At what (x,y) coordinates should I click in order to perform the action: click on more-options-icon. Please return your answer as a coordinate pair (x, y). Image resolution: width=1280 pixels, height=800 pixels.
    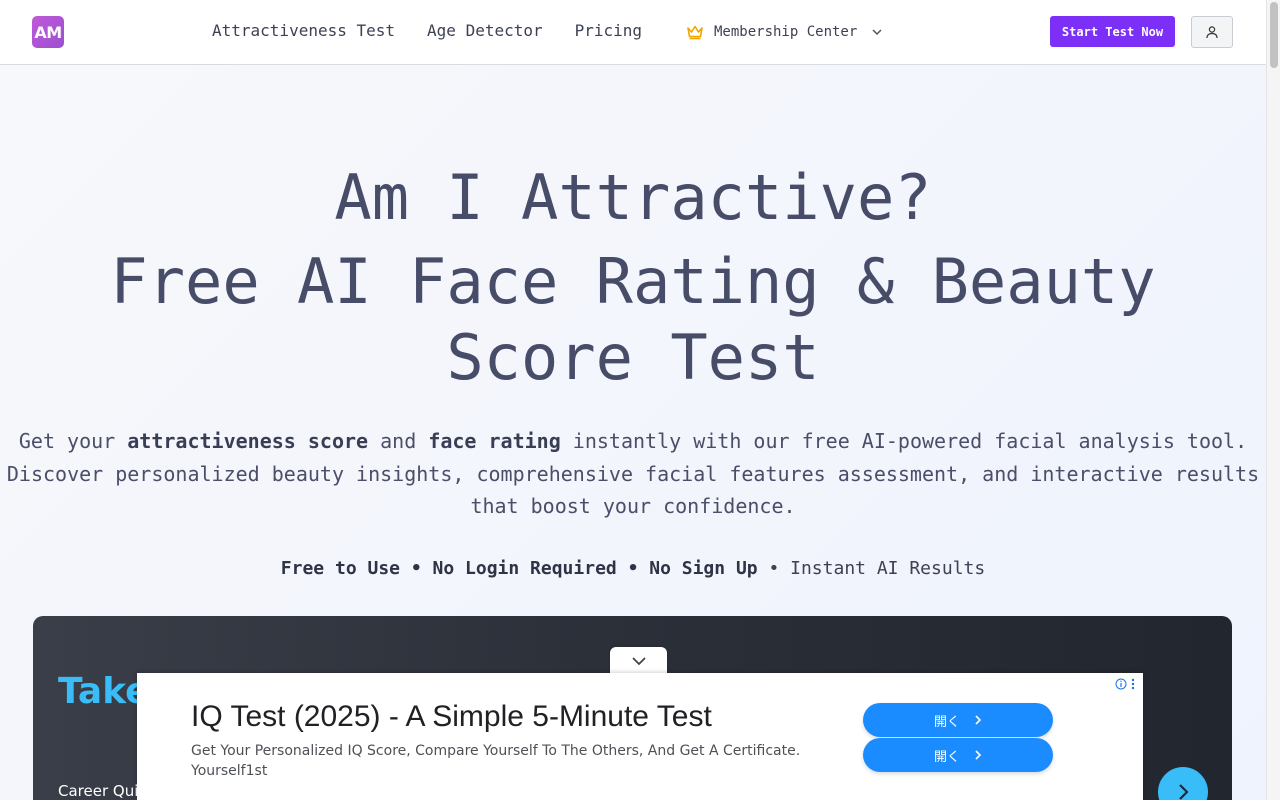
    Looking at the image, I should click on (1133, 684).